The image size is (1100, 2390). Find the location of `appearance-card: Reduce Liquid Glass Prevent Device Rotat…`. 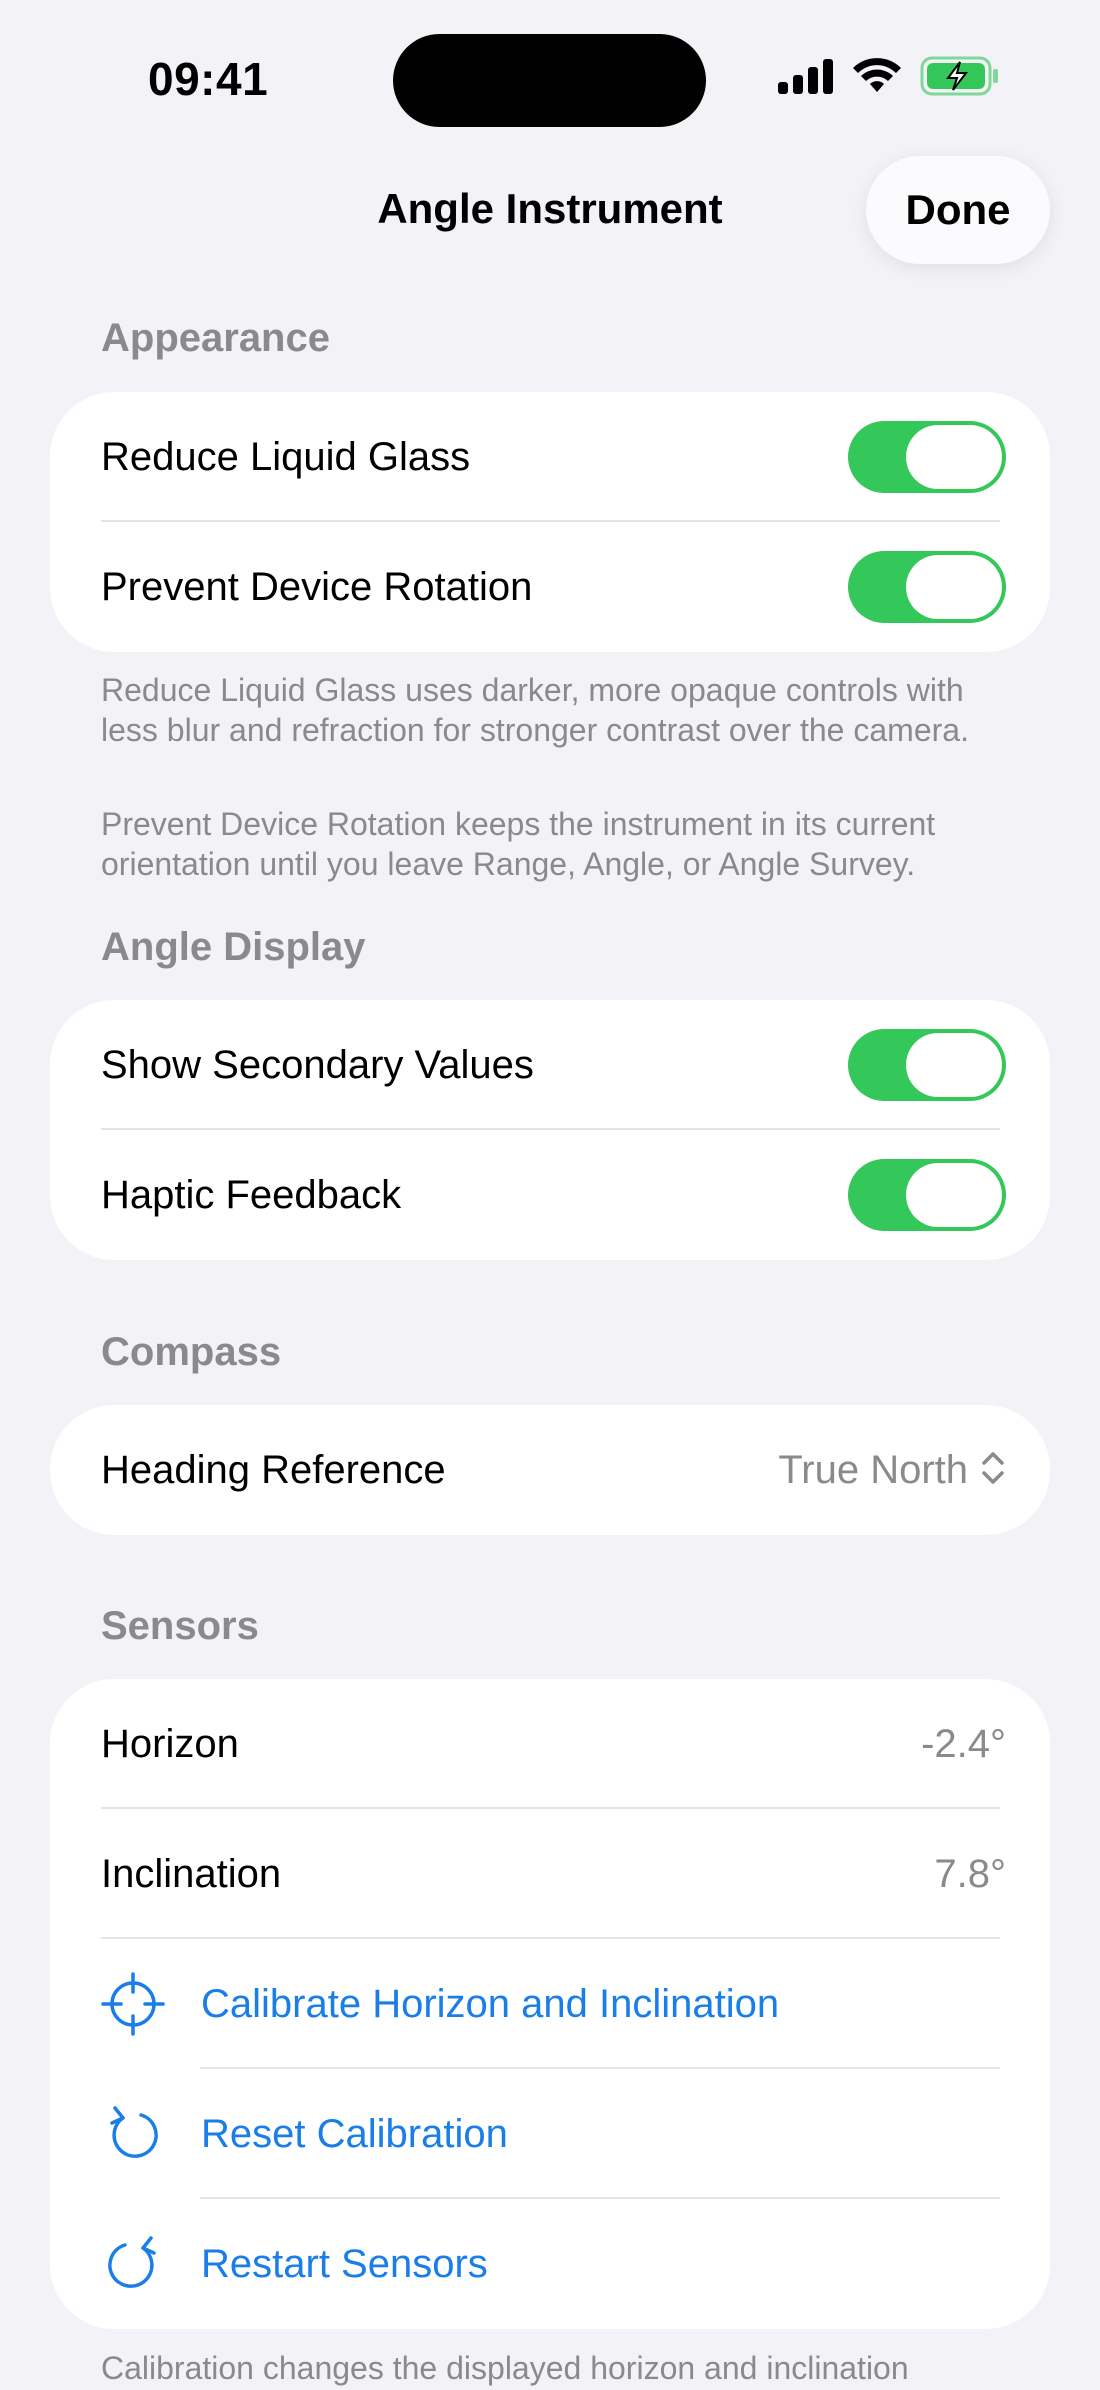

appearance-card: Reduce Liquid Glass Prevent Device Rotat… is located at coordinates (550, 522).